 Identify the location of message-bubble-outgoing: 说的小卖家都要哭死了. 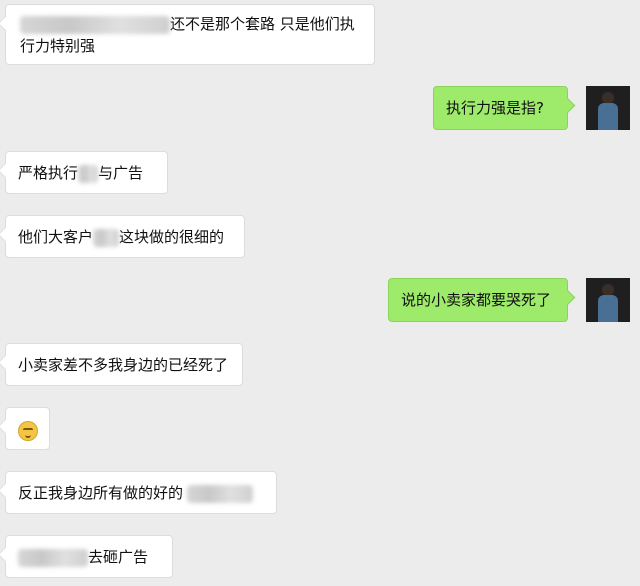
(478, 300).